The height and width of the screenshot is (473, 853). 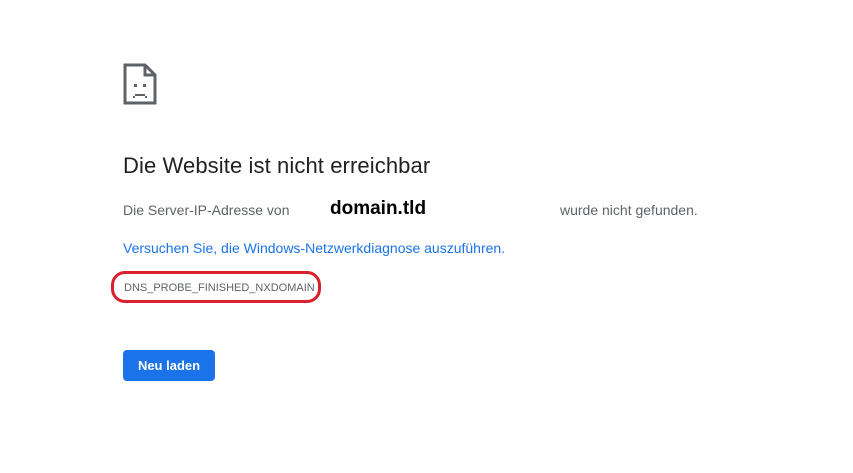 What do you see at coordinates (629, 210) in the screenshot?
I see `error-message-suffix: wurde nicht gefunden.` at bounding box center [629, 210].